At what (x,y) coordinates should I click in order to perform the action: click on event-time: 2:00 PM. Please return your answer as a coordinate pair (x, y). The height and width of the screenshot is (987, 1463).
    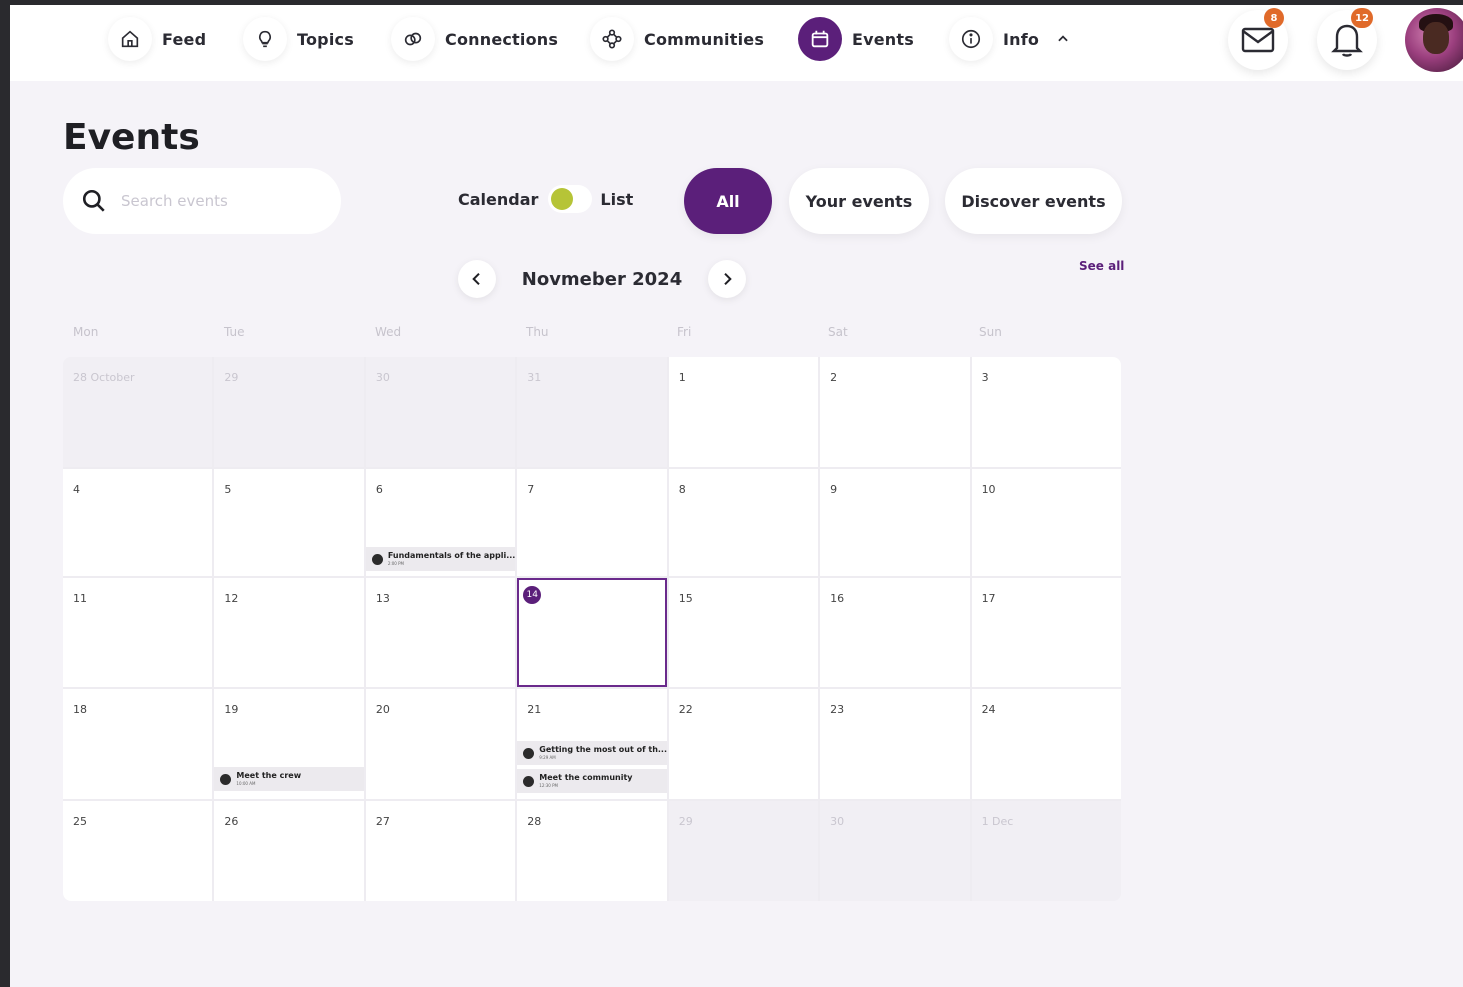
    Looking at the image, I should click on (395, 563).